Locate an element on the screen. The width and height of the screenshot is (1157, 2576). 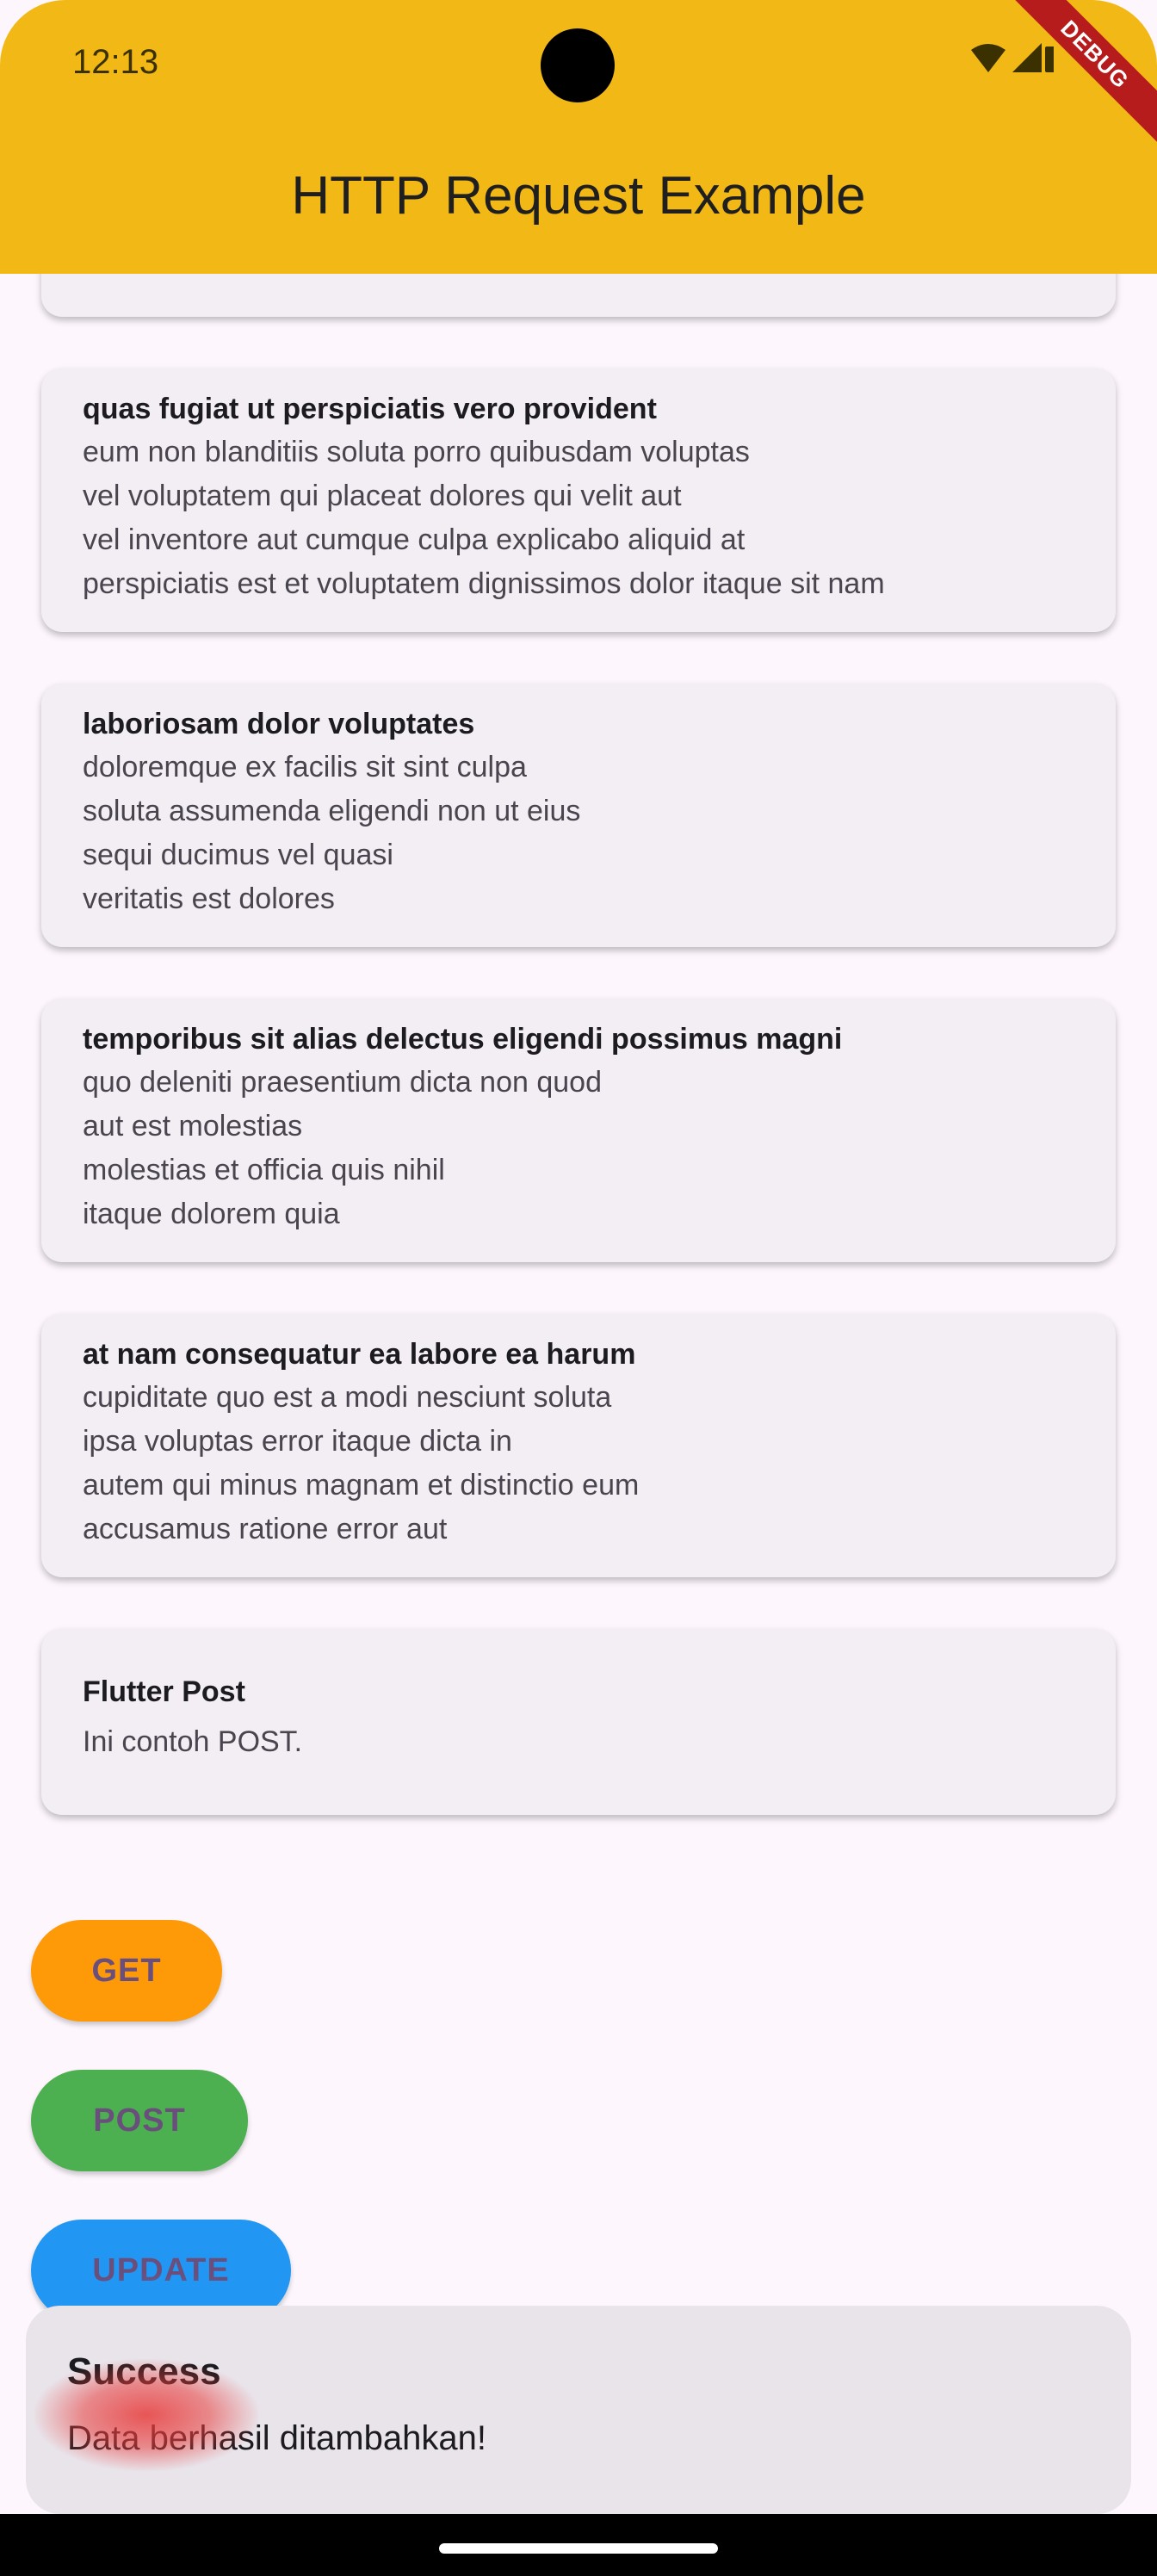
post-button: POST is located at coordinates (139, 2120).